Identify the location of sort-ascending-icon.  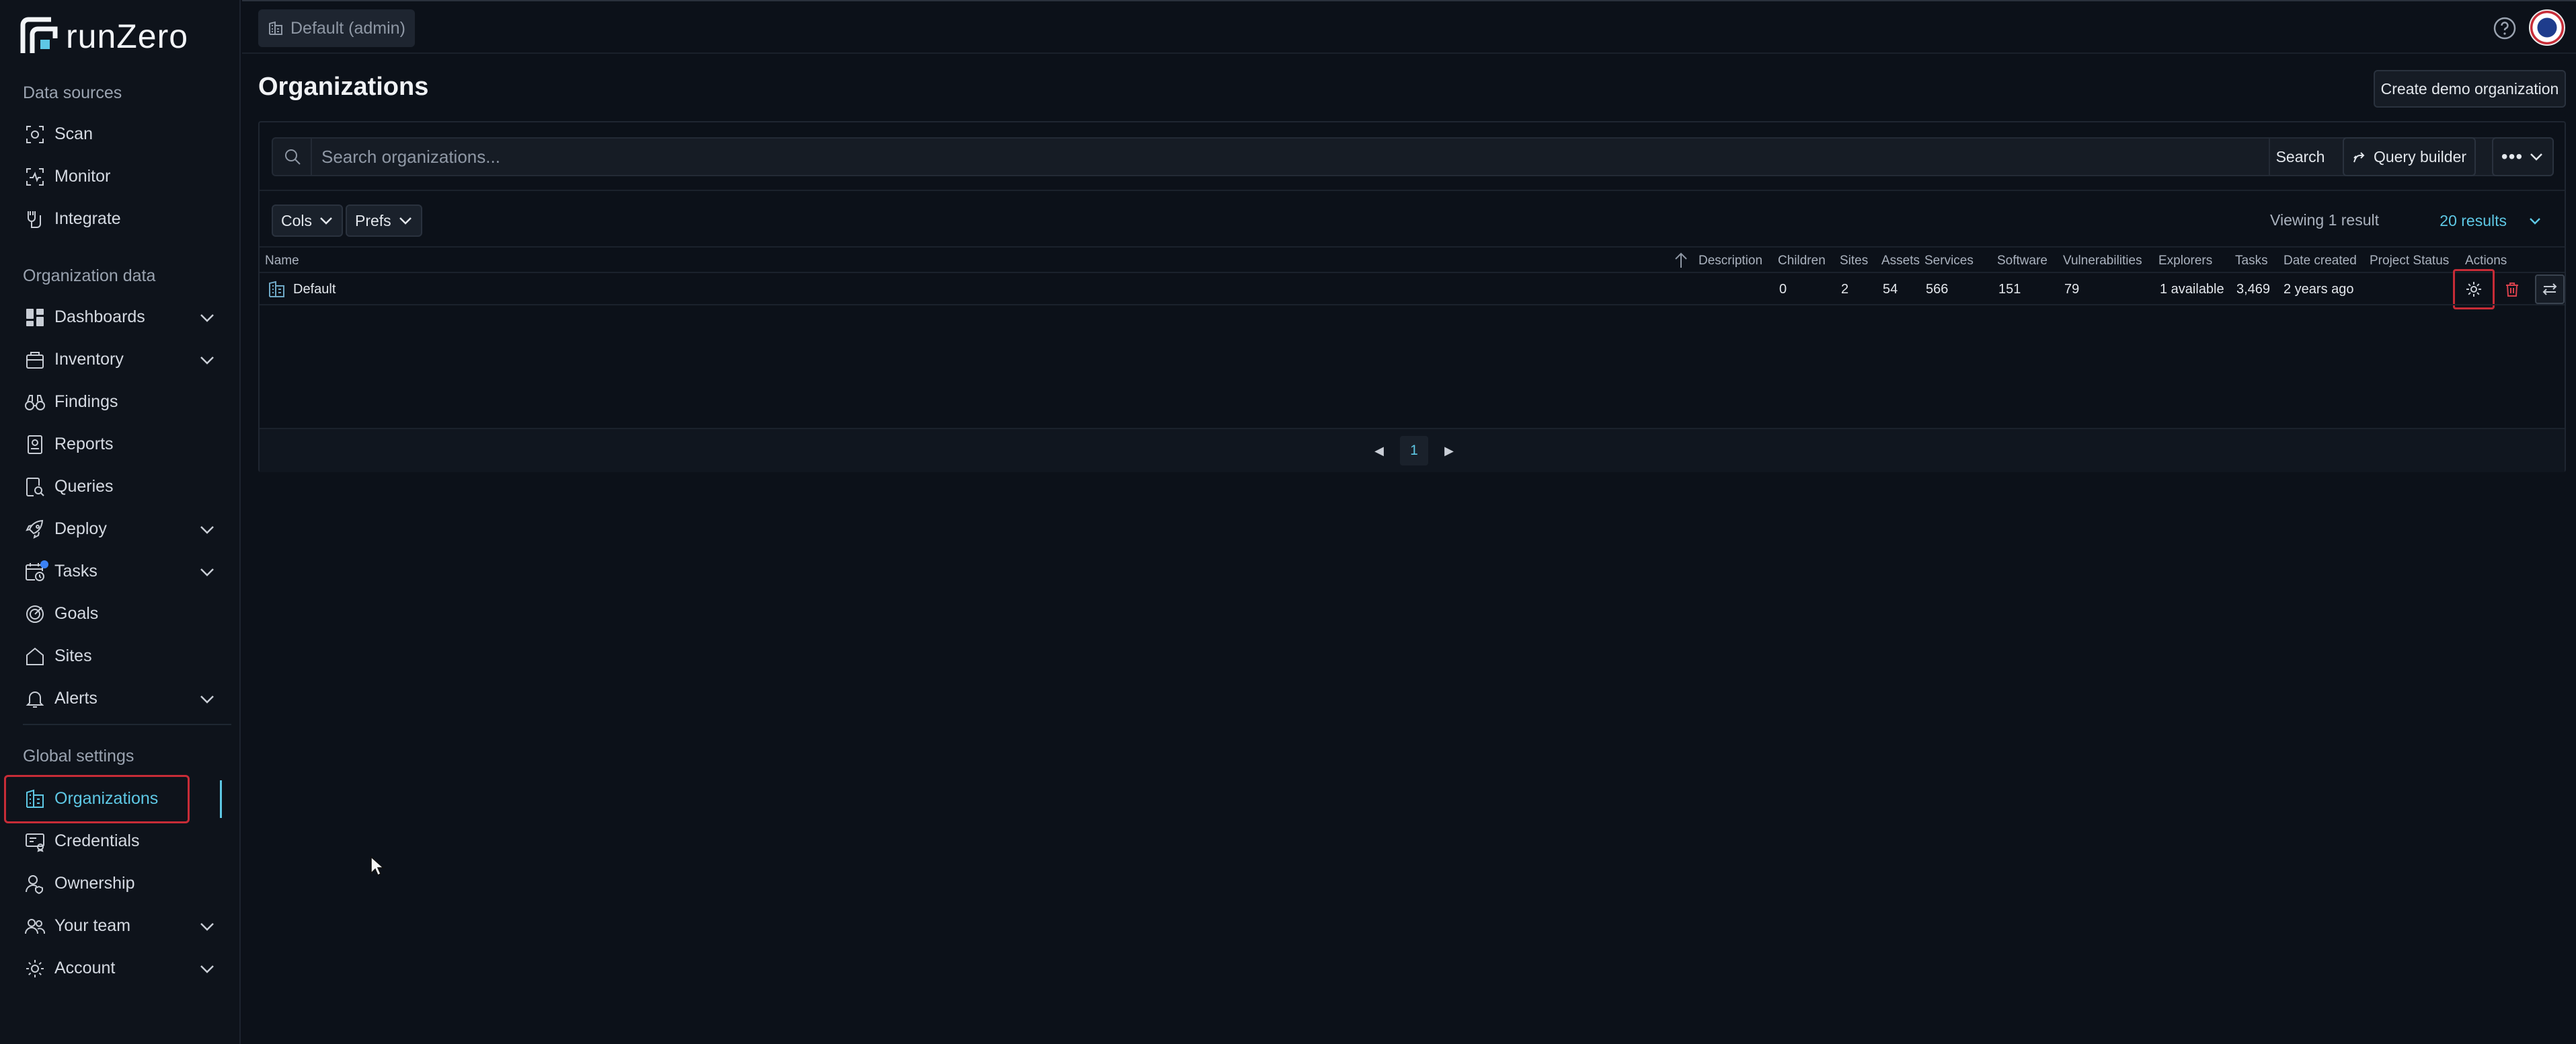
(1681, 261).